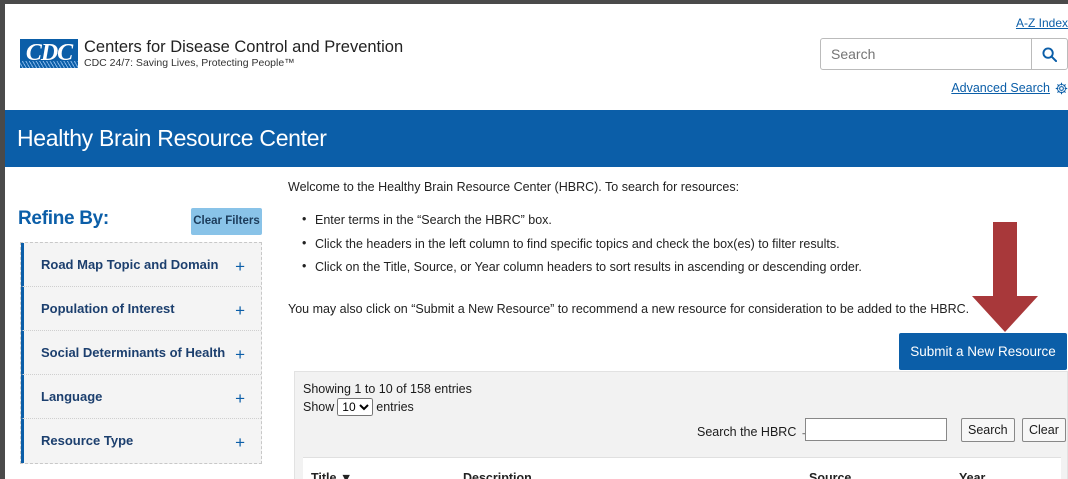 This screenshot has height=479, width=1068. What do you see at coordinates (141, 441) in the screenshot?
I see `facet-resource-type: Resource Type +` at bounding box center [141, 441].